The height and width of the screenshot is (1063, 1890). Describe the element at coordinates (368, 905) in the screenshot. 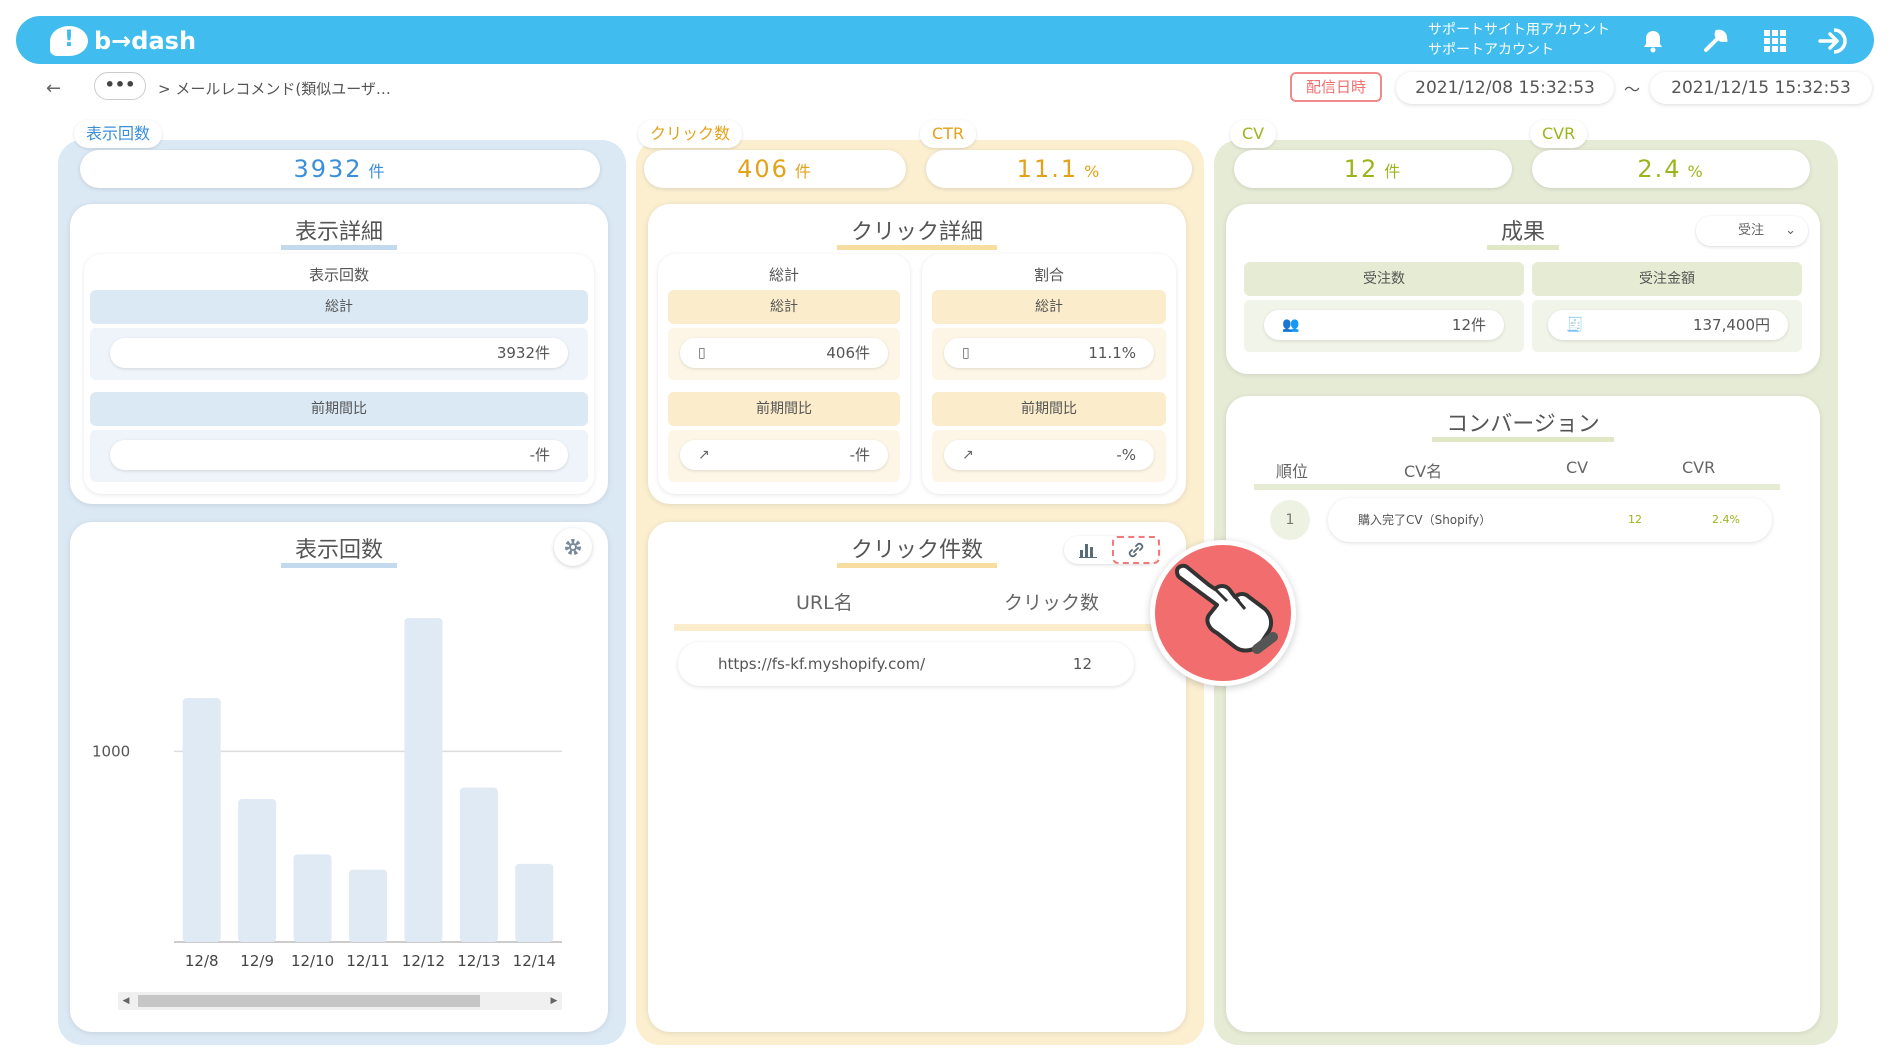

I see `bar-12/11` at that location.